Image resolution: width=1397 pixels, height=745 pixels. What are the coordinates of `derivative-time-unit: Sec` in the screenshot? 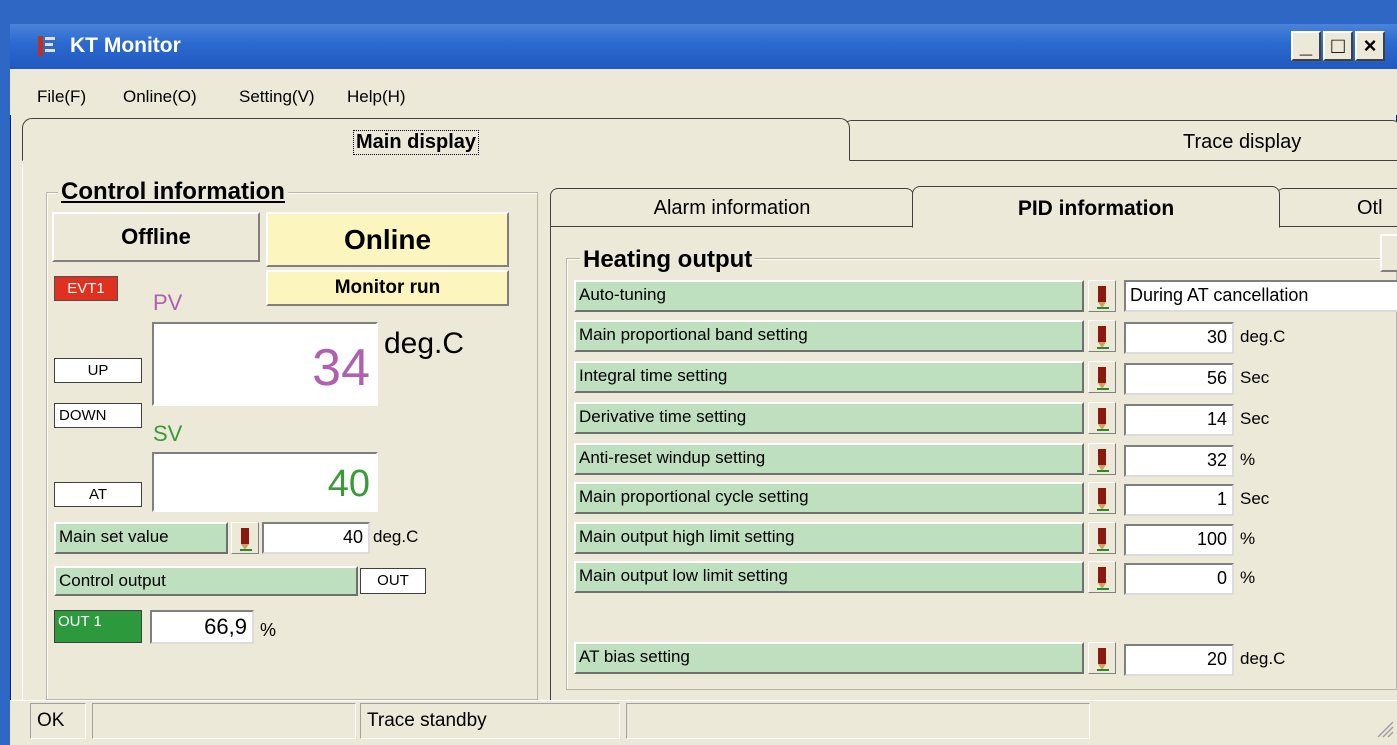 It's located at (1255, 418).